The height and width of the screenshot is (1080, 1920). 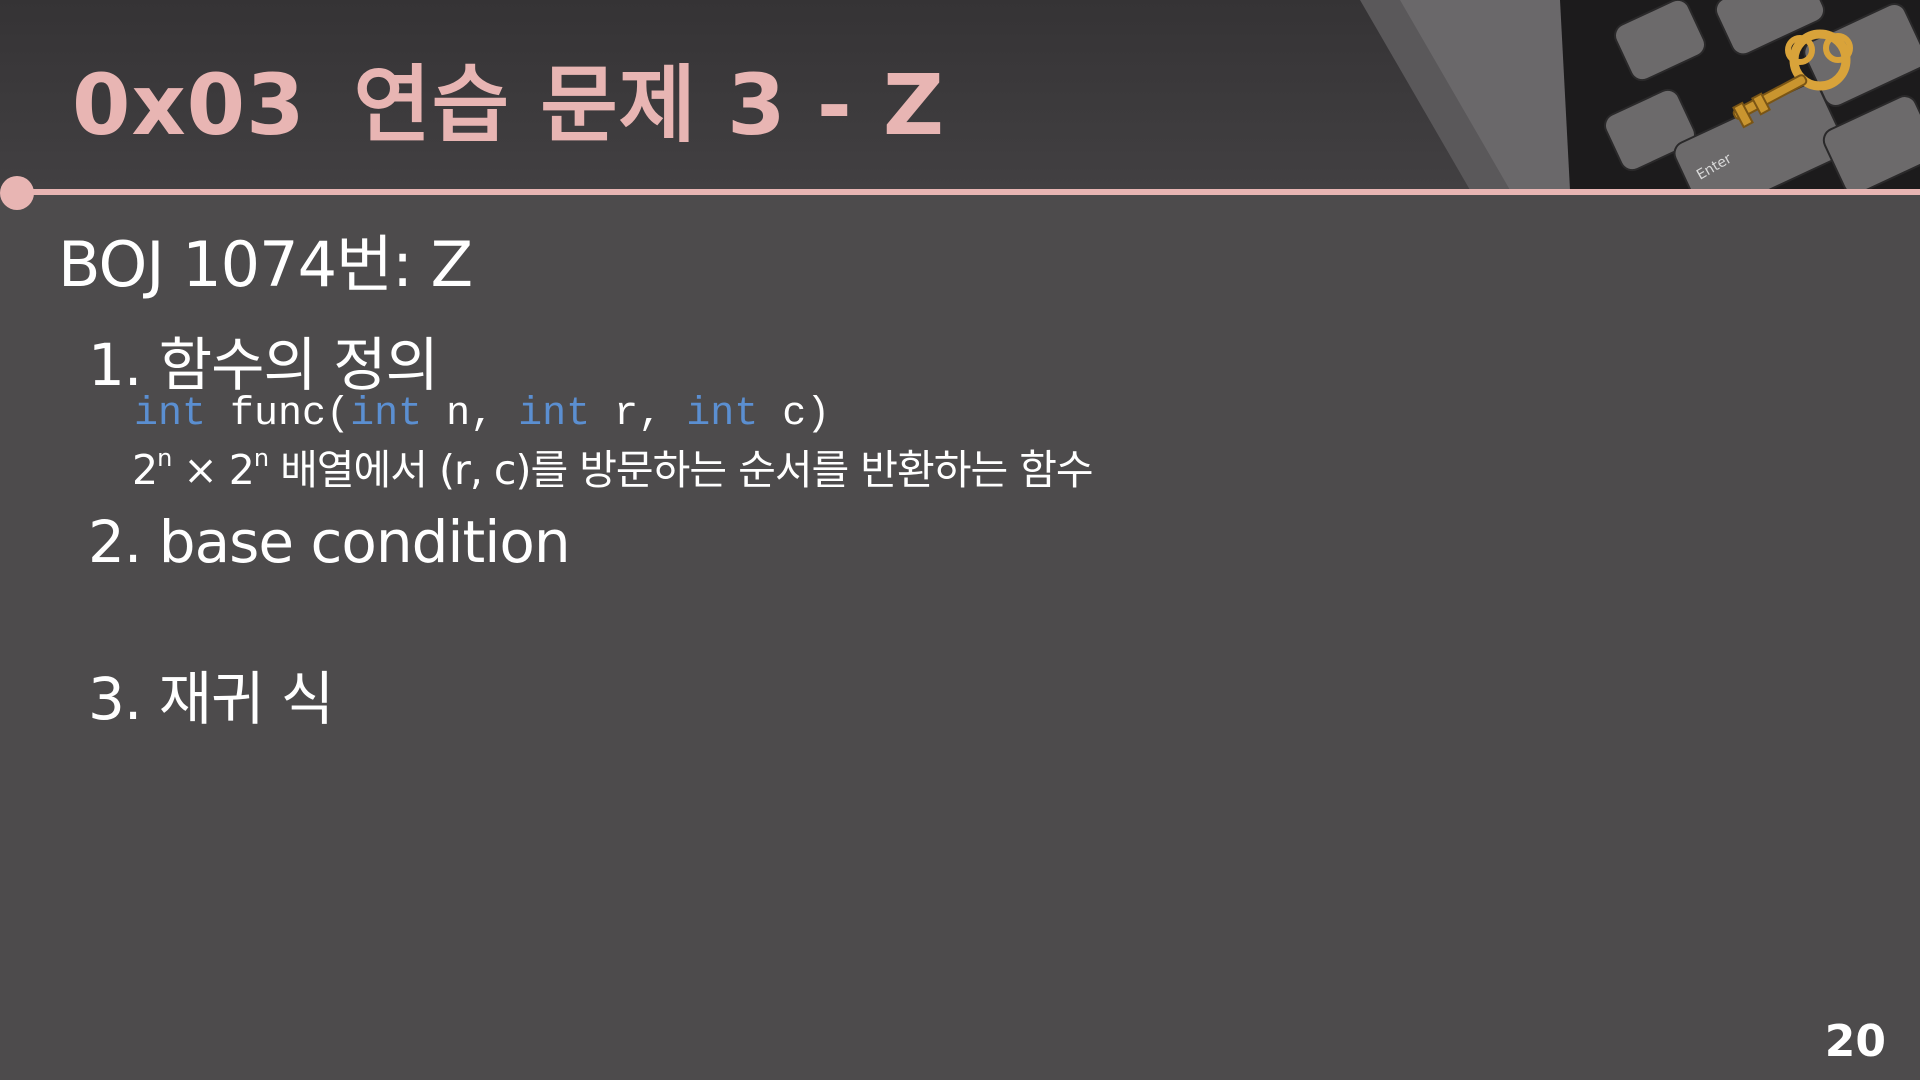 I want to click on slide-title-number: 0x03, so click(x=189, y=105).